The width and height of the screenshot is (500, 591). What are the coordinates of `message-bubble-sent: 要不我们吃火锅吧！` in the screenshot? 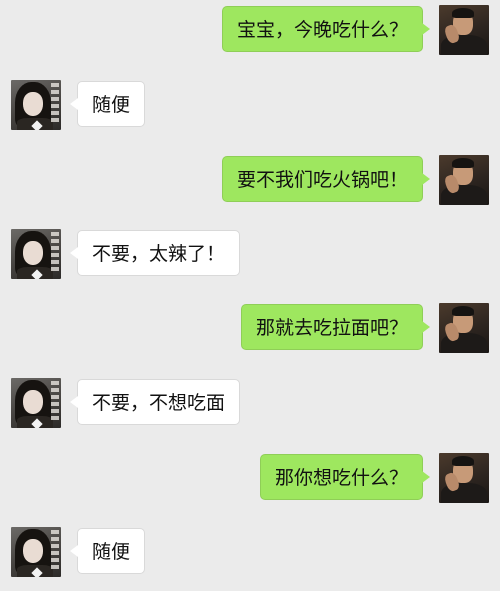 It's located at (326, 179).